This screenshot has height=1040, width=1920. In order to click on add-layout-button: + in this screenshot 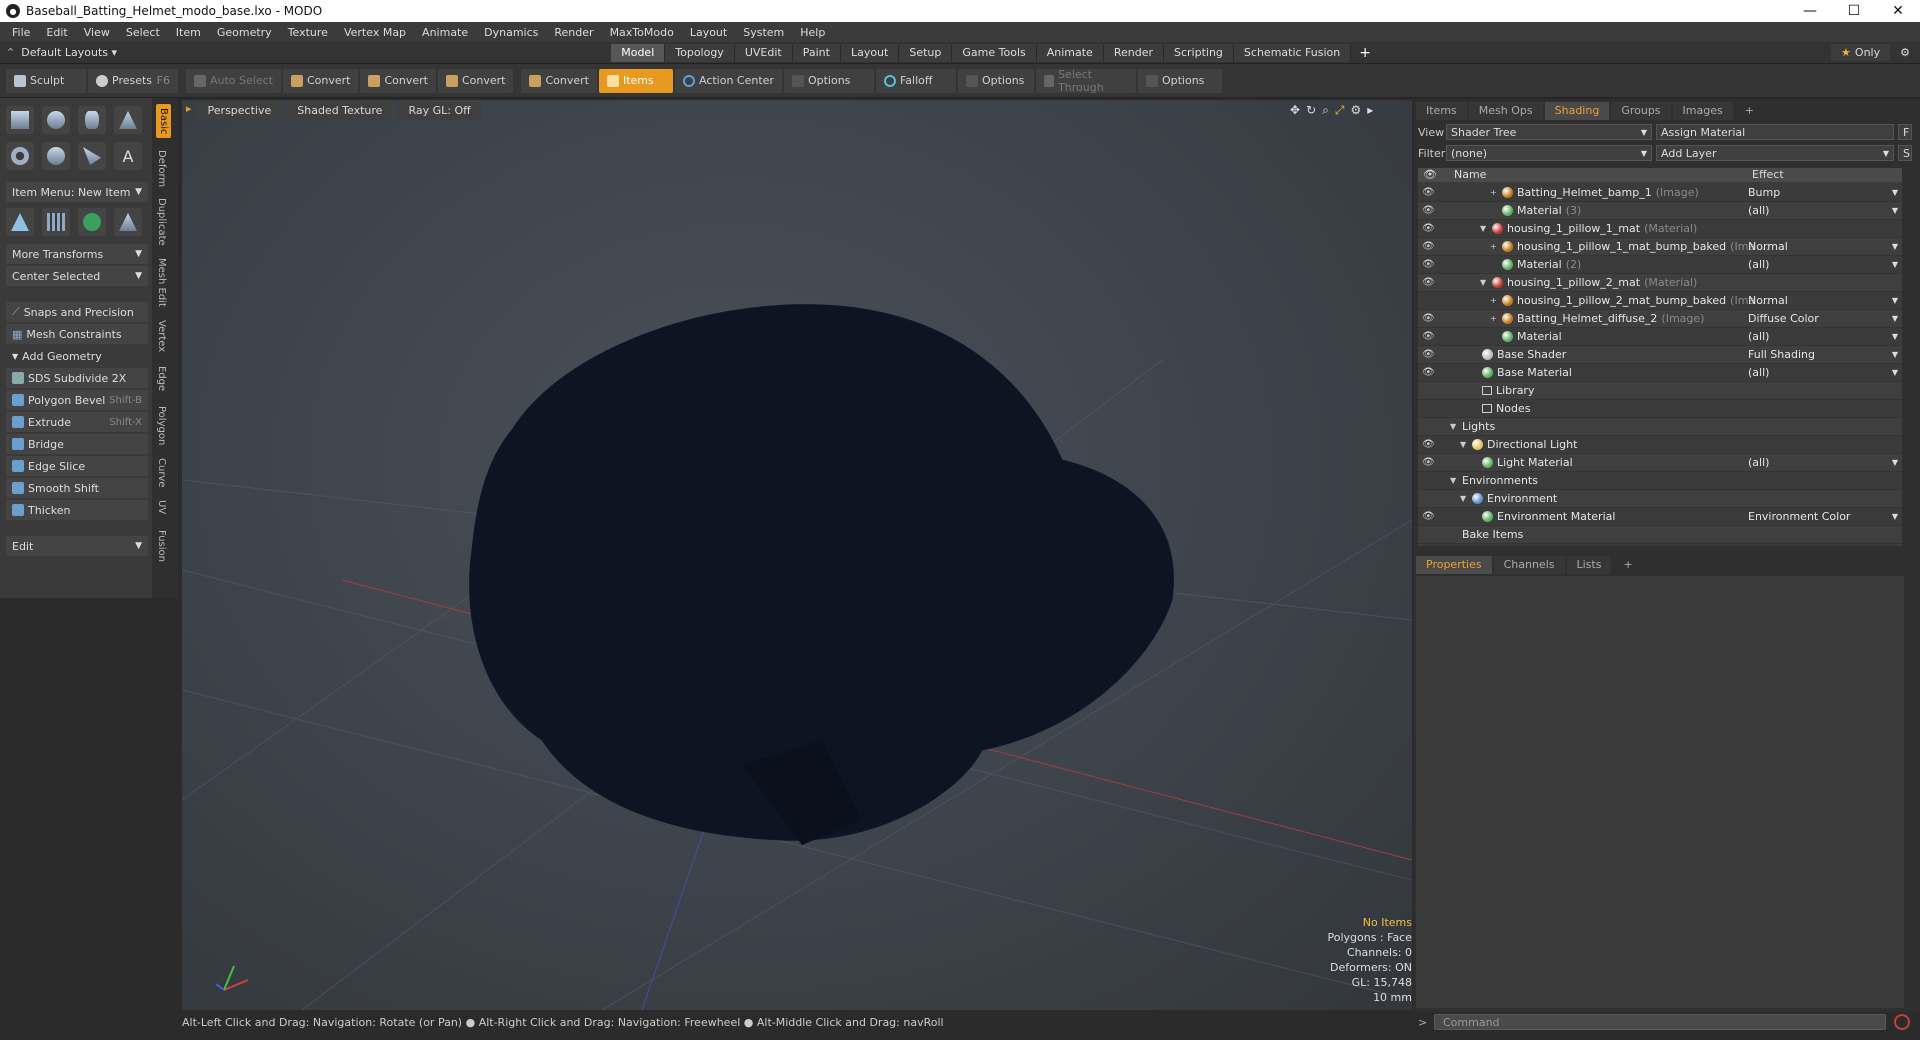, I will do `click(1365, 53)`.